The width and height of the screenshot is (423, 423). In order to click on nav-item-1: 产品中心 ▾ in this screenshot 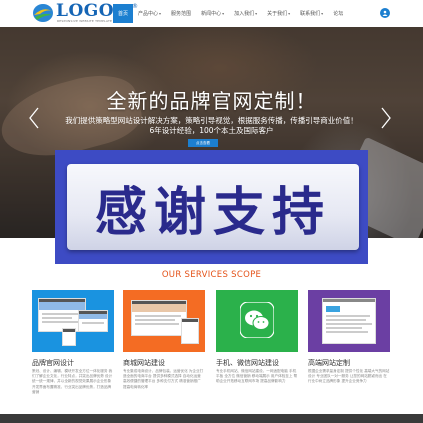, I will do `click(149, 13)`.